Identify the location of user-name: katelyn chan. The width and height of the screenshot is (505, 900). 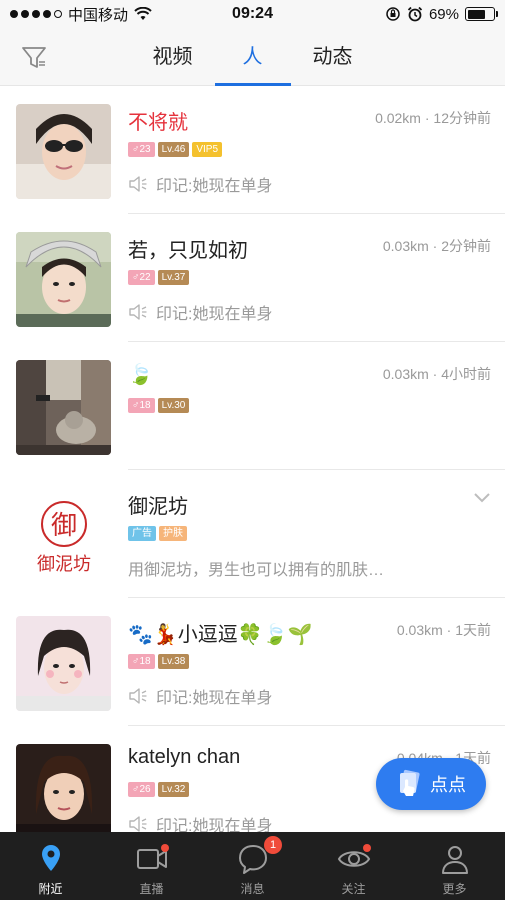
(184, 757).